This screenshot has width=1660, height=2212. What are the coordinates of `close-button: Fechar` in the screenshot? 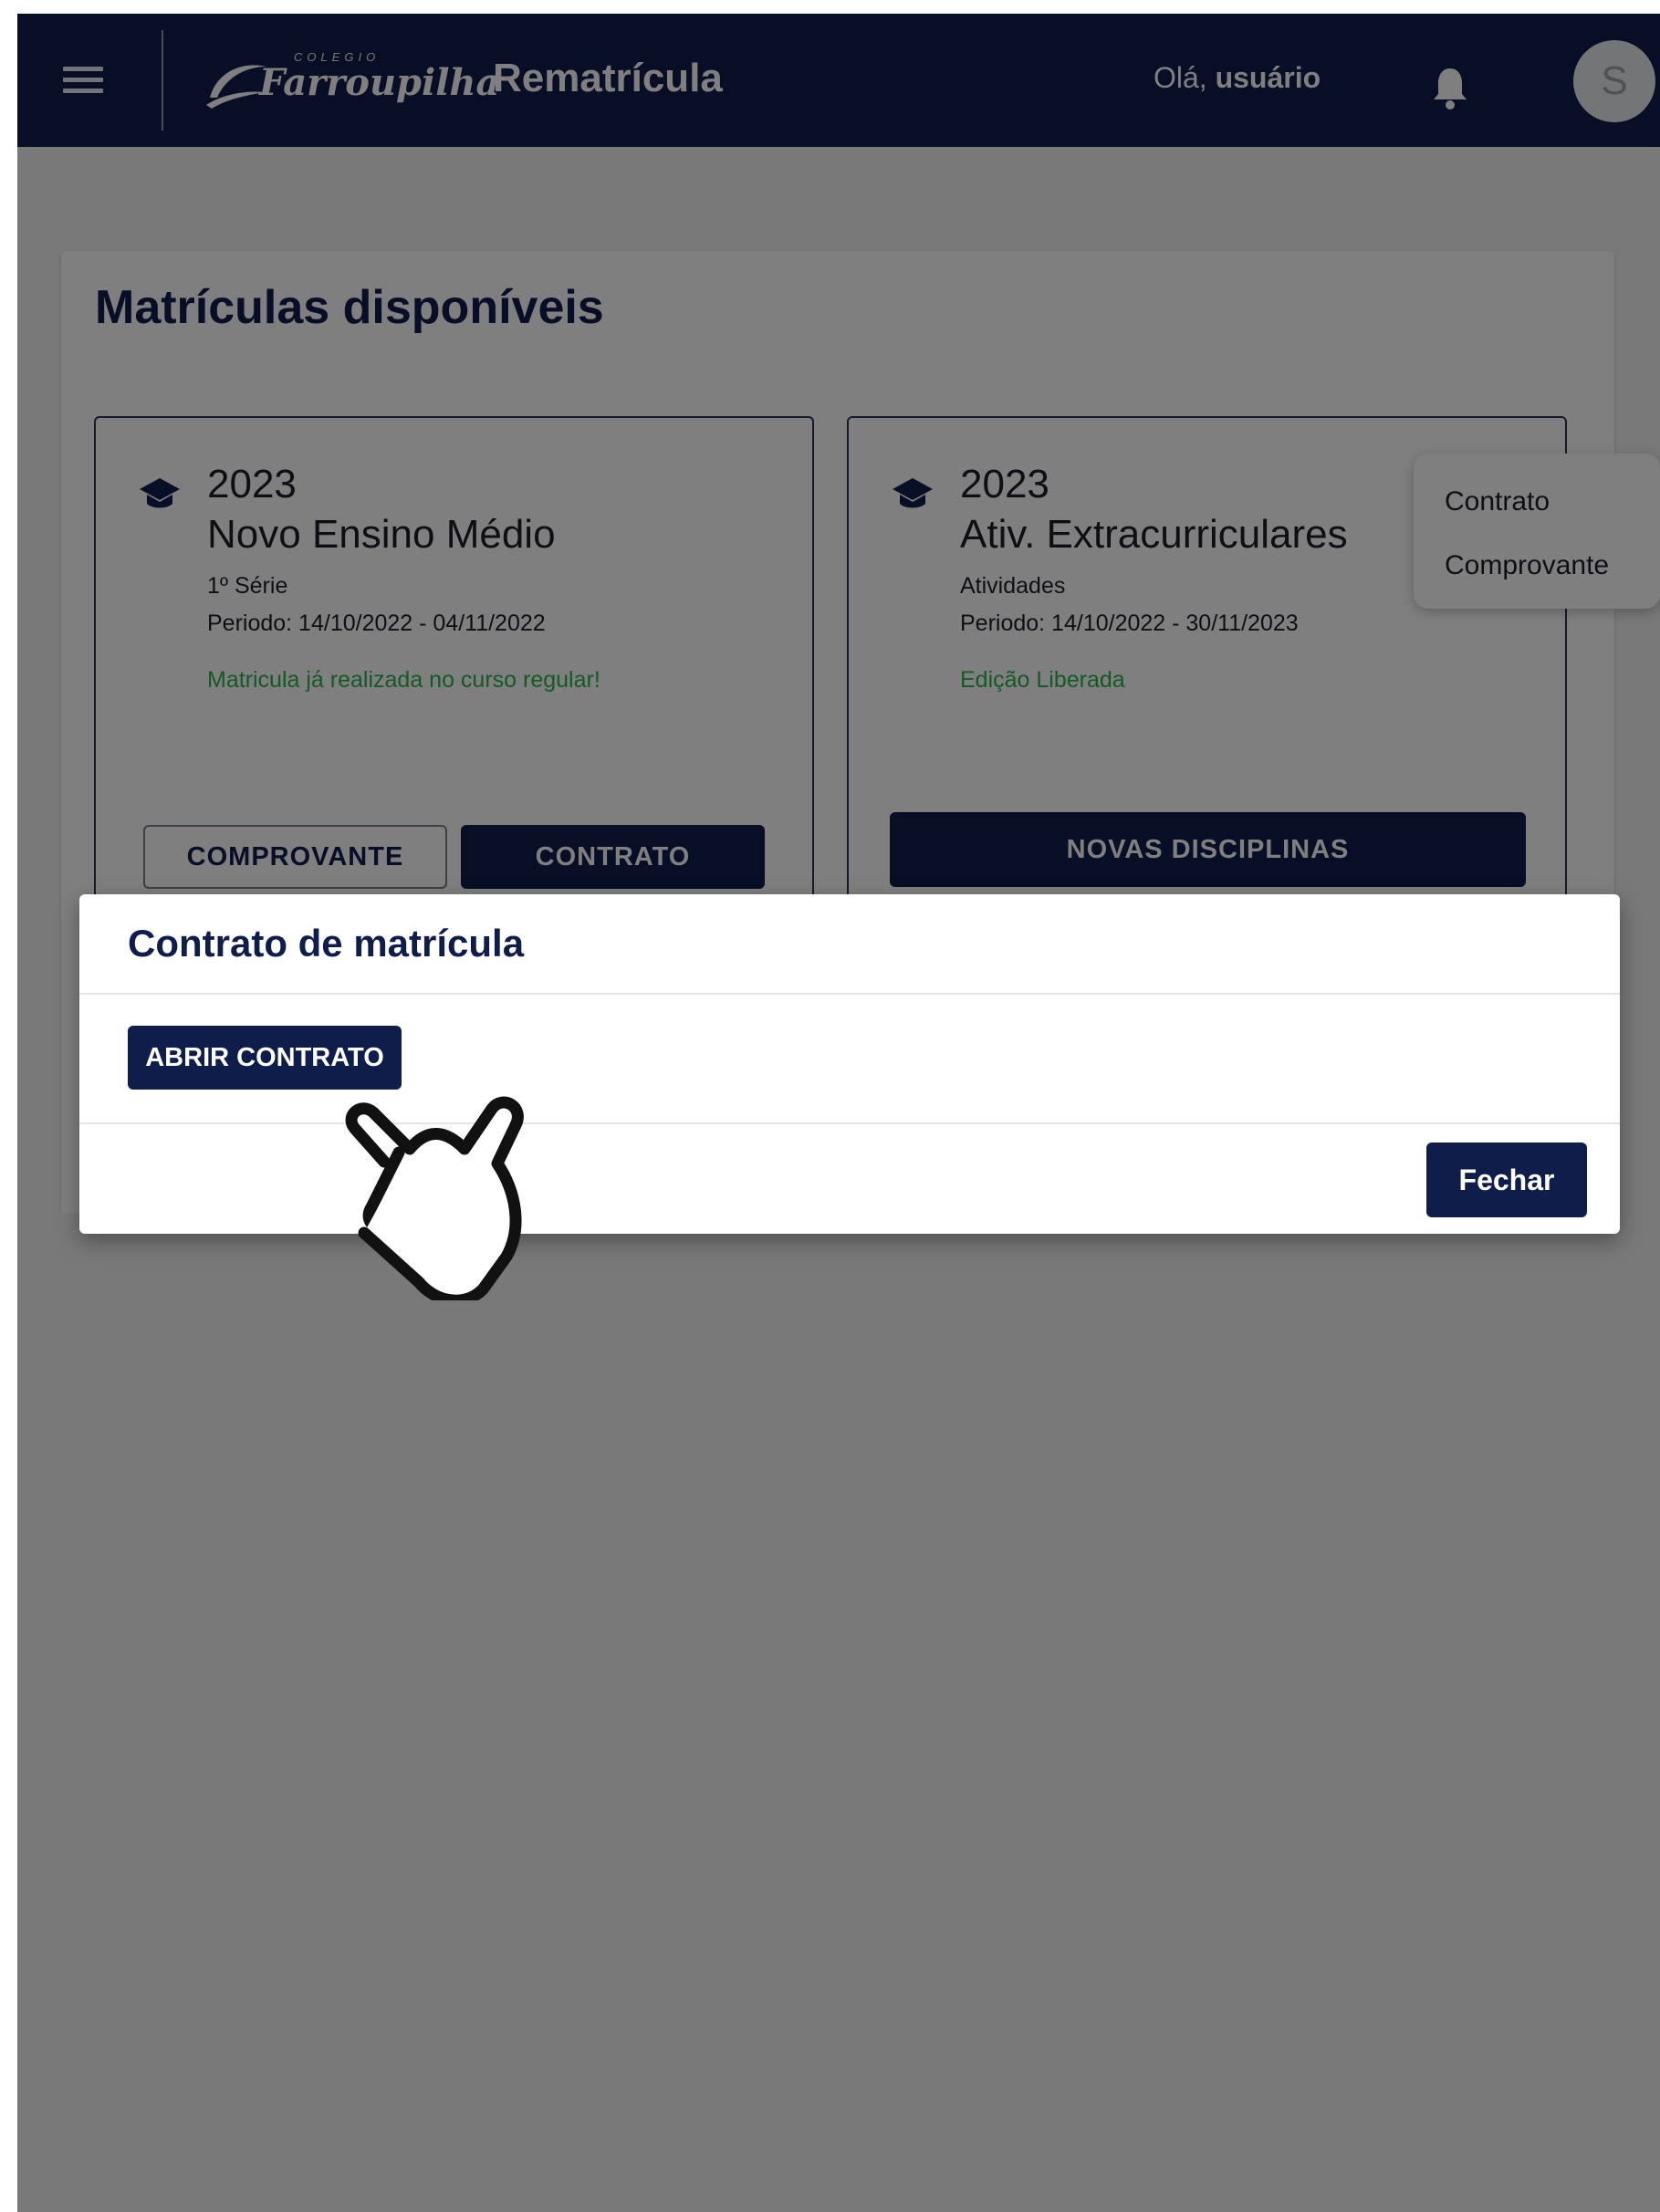 It's located at (1506, 1180).